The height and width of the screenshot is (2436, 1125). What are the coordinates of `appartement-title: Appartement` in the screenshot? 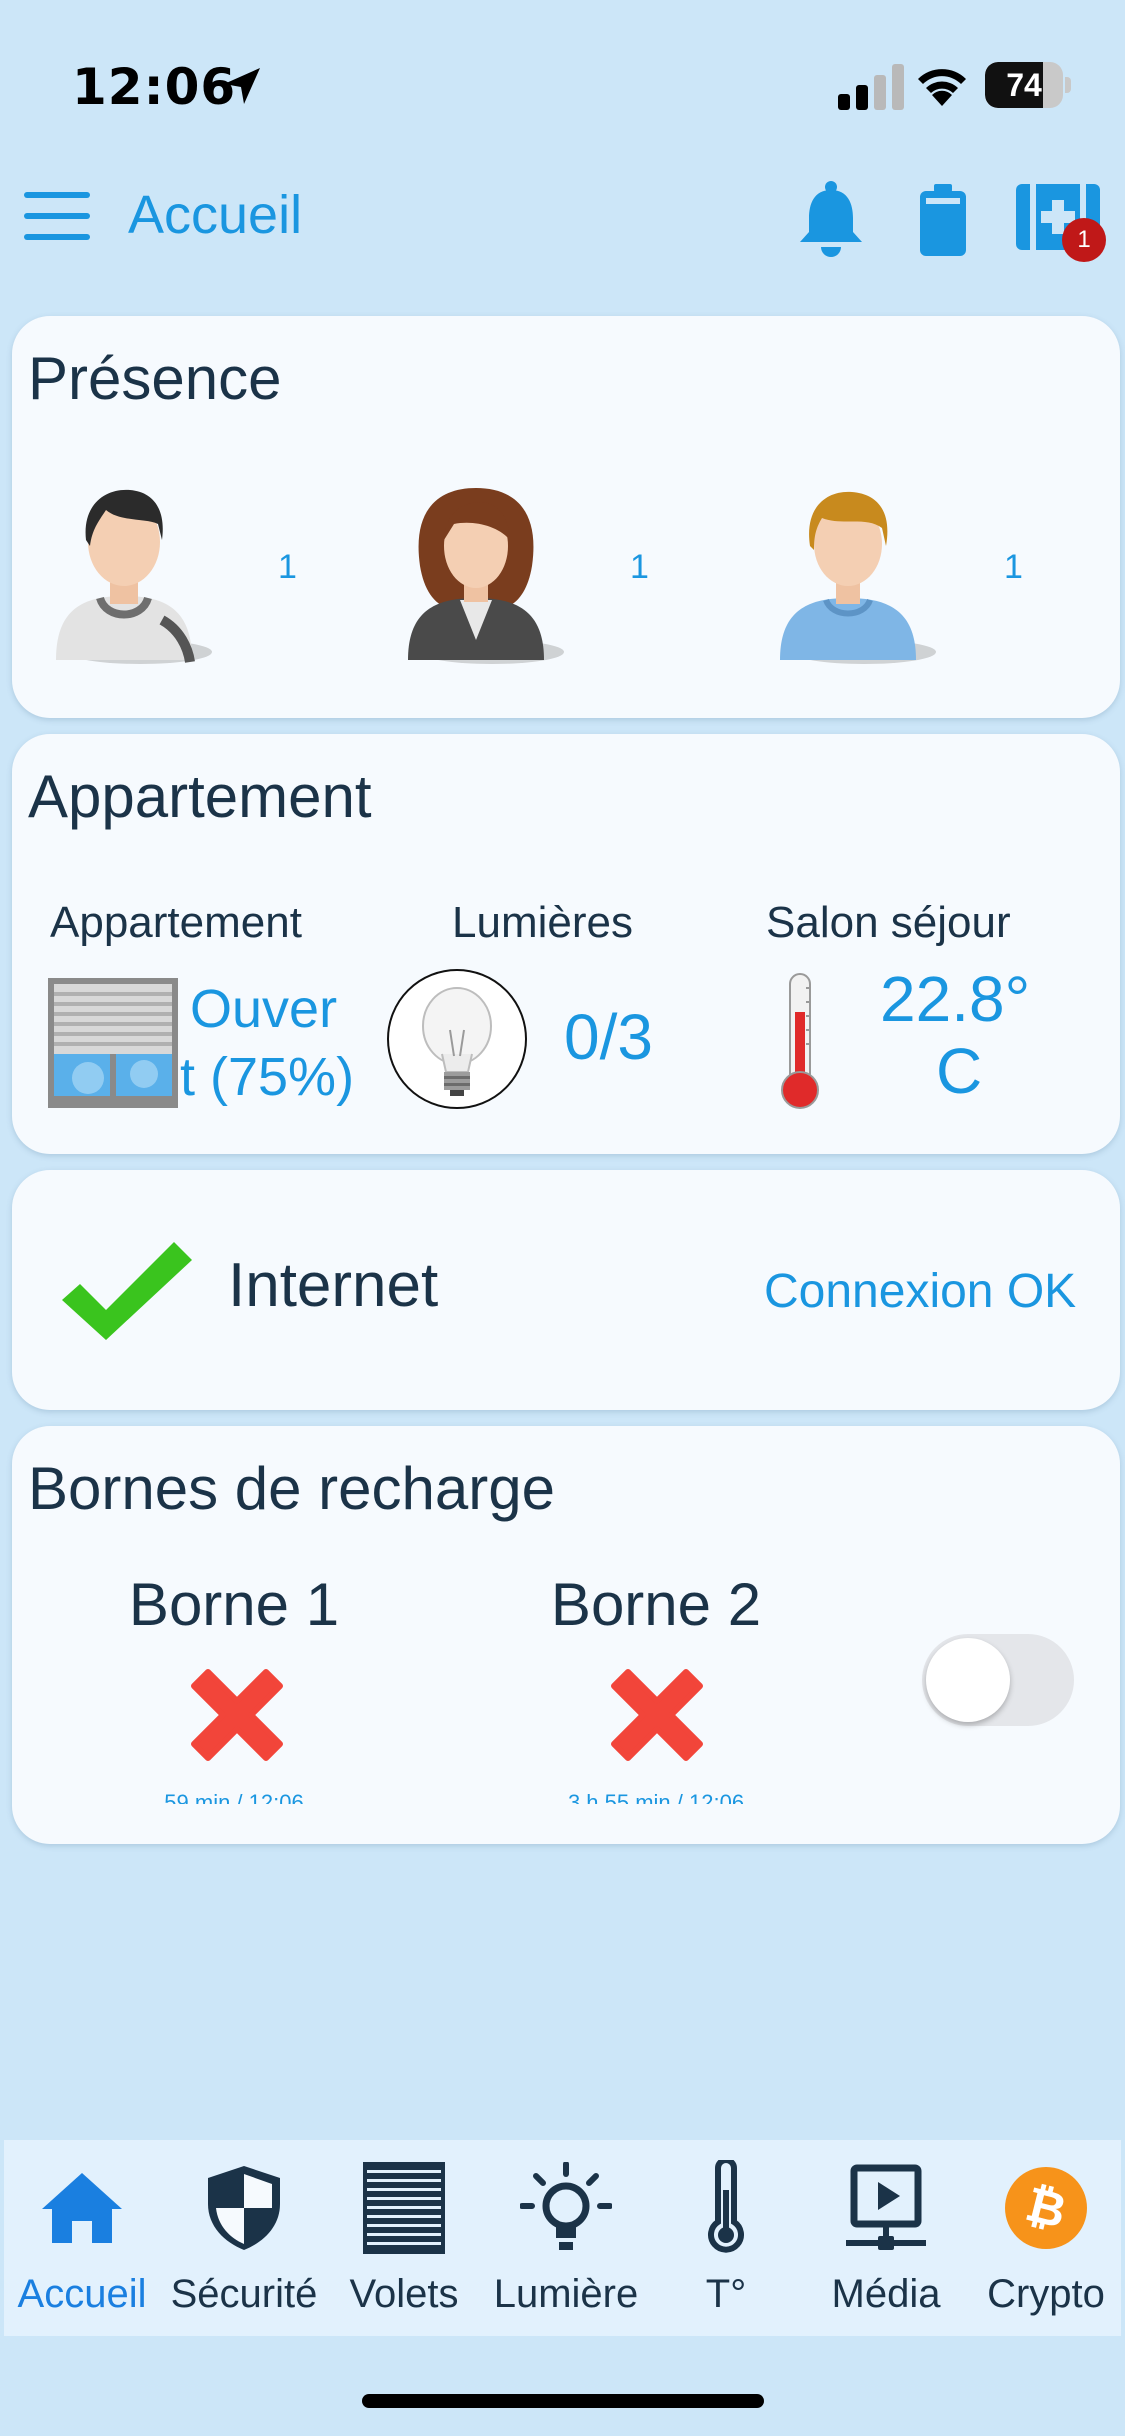 It's located at (200, 796).